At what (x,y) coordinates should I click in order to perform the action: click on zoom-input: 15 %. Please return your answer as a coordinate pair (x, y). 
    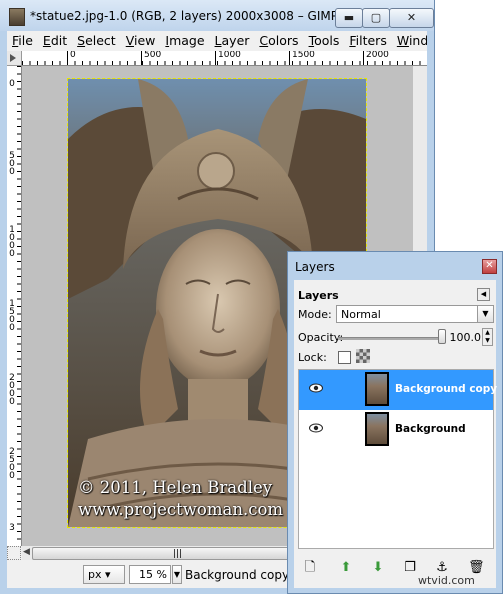
    Looking at the image, I should click on (150, 574).